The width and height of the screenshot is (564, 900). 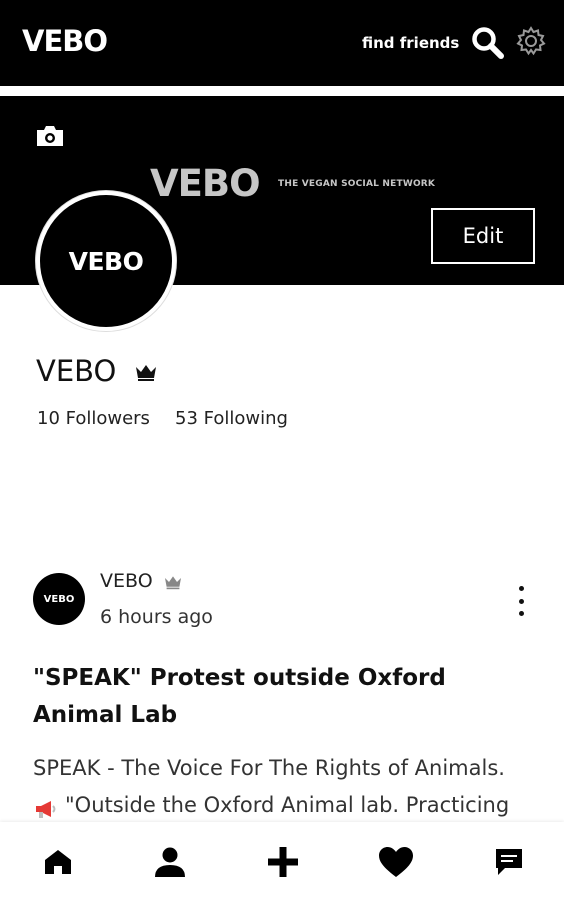 What do you see at coordinates (76, 371) in the screenshot?
I see `profile-name: VEBO` at bounding box center [76, 371].